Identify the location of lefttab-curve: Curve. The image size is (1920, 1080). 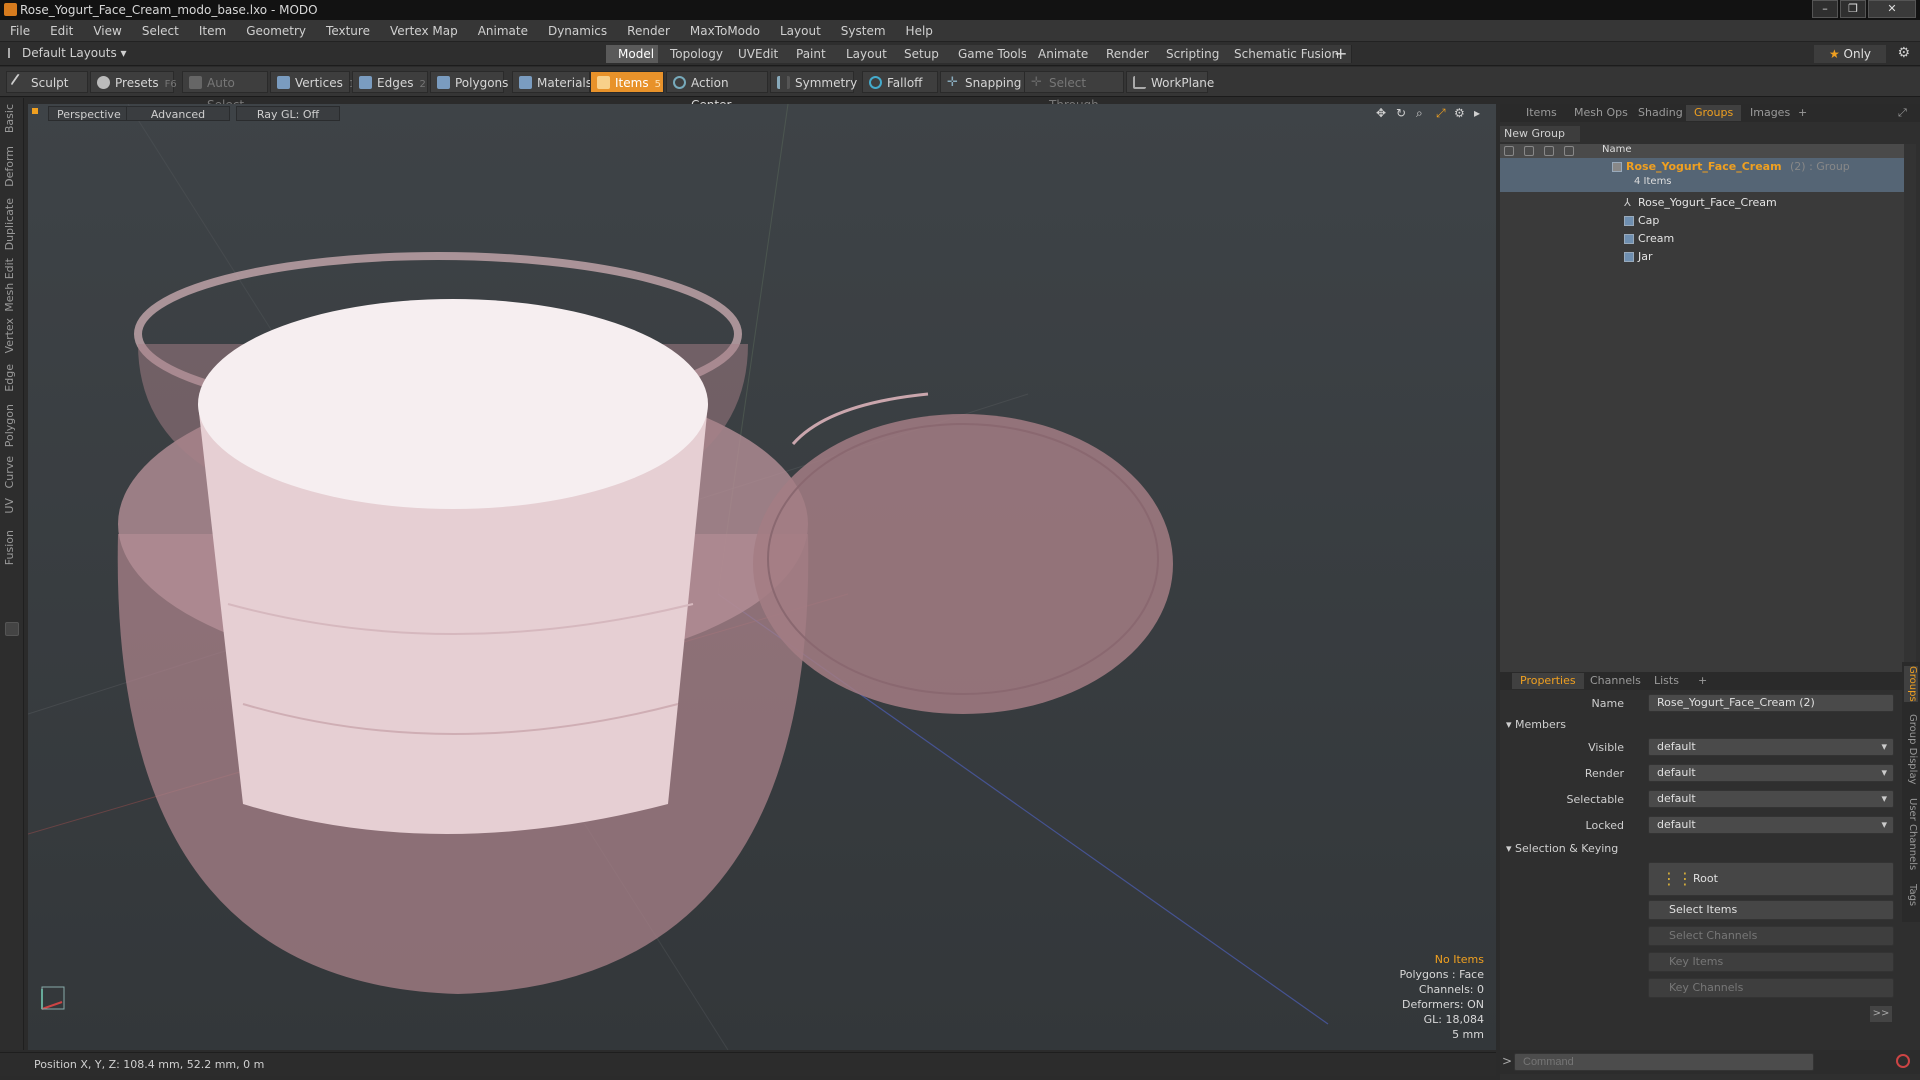
(12, 472).